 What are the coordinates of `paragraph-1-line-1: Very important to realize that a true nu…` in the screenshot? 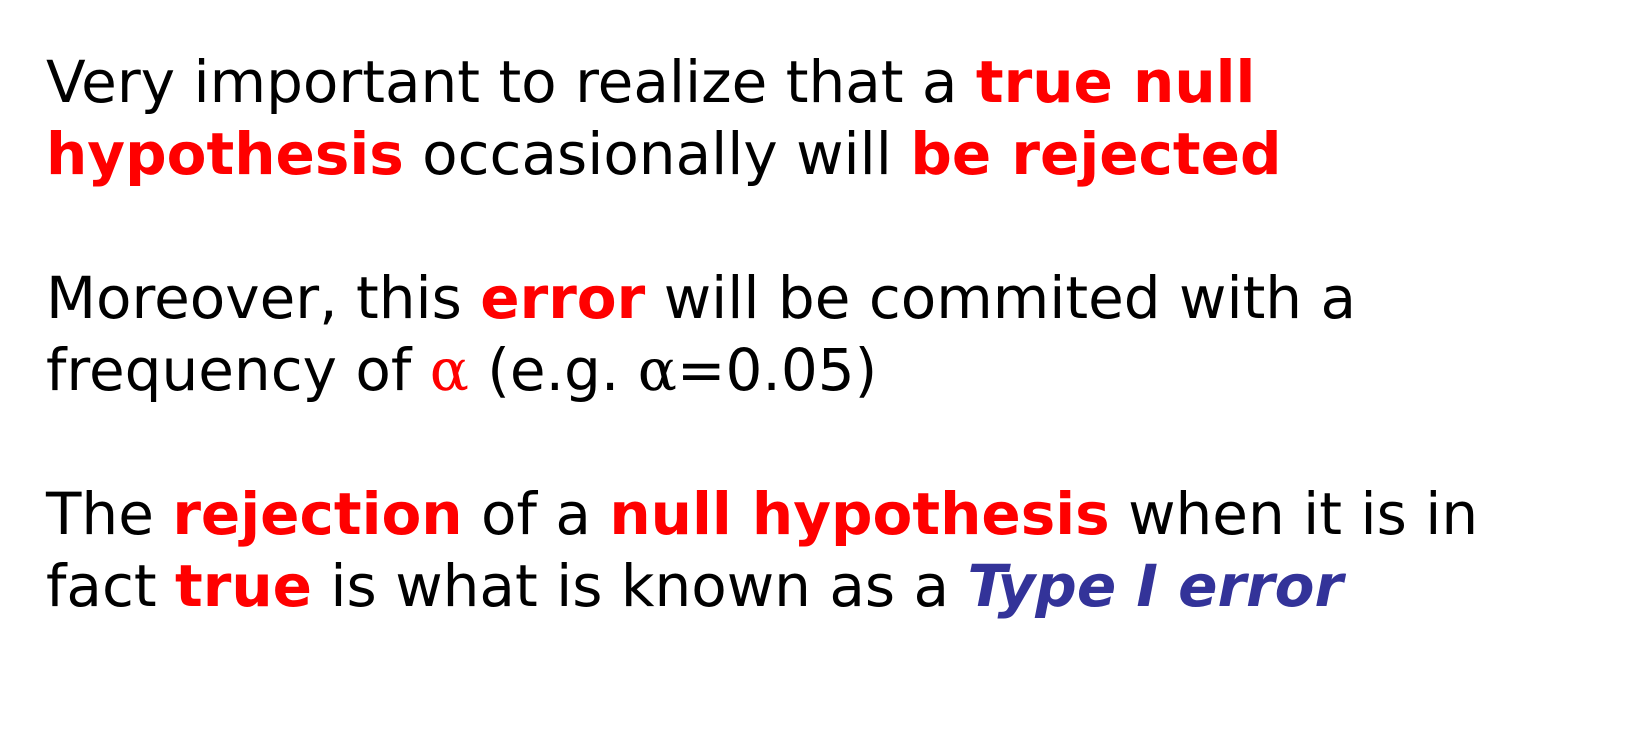 It's located at (650, 82).